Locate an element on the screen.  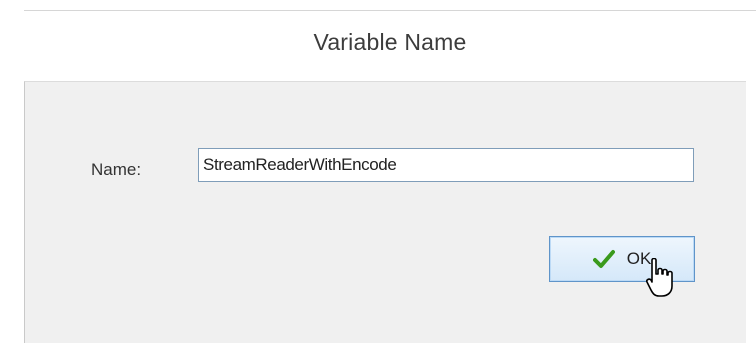
name-label: Name: is located at coordinates (116, 169).